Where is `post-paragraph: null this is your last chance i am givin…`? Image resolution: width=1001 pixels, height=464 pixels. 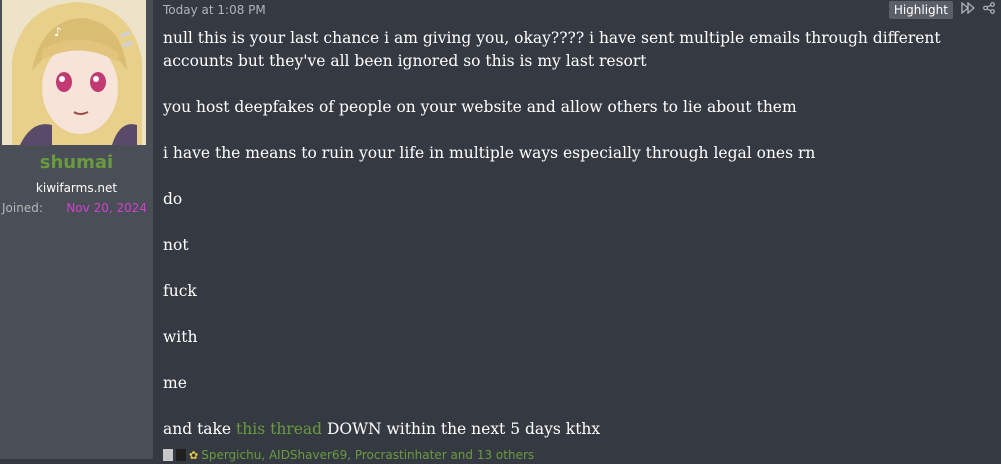
post-paragraph: null this is your last chance i am givin… is located at coordinates (552, 49).